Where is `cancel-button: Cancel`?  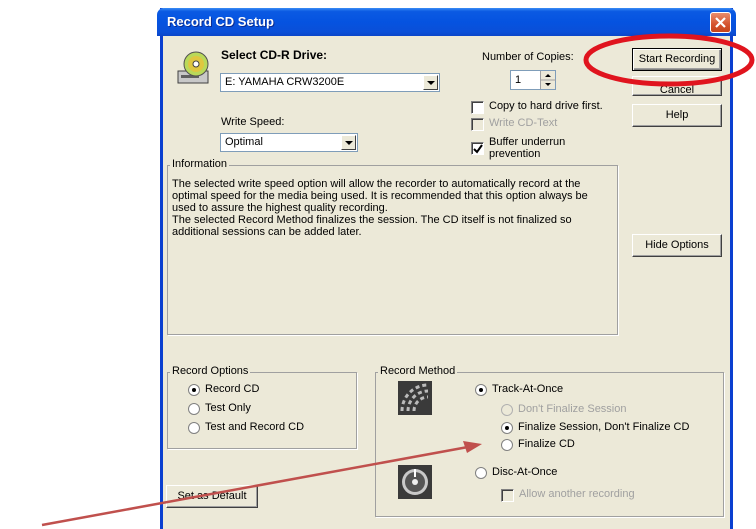
cancel-button: Cancel is located at coordinates (677, 86).